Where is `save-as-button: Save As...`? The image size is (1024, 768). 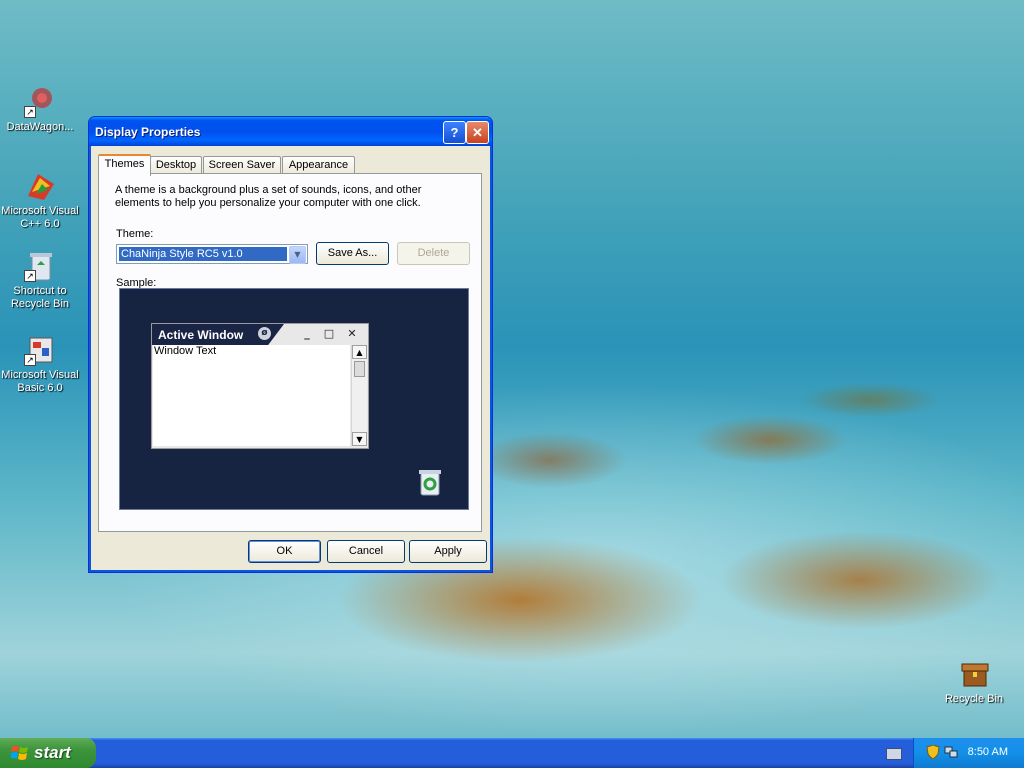 save-as-button: Save As... is located at coordinates (352, 253).